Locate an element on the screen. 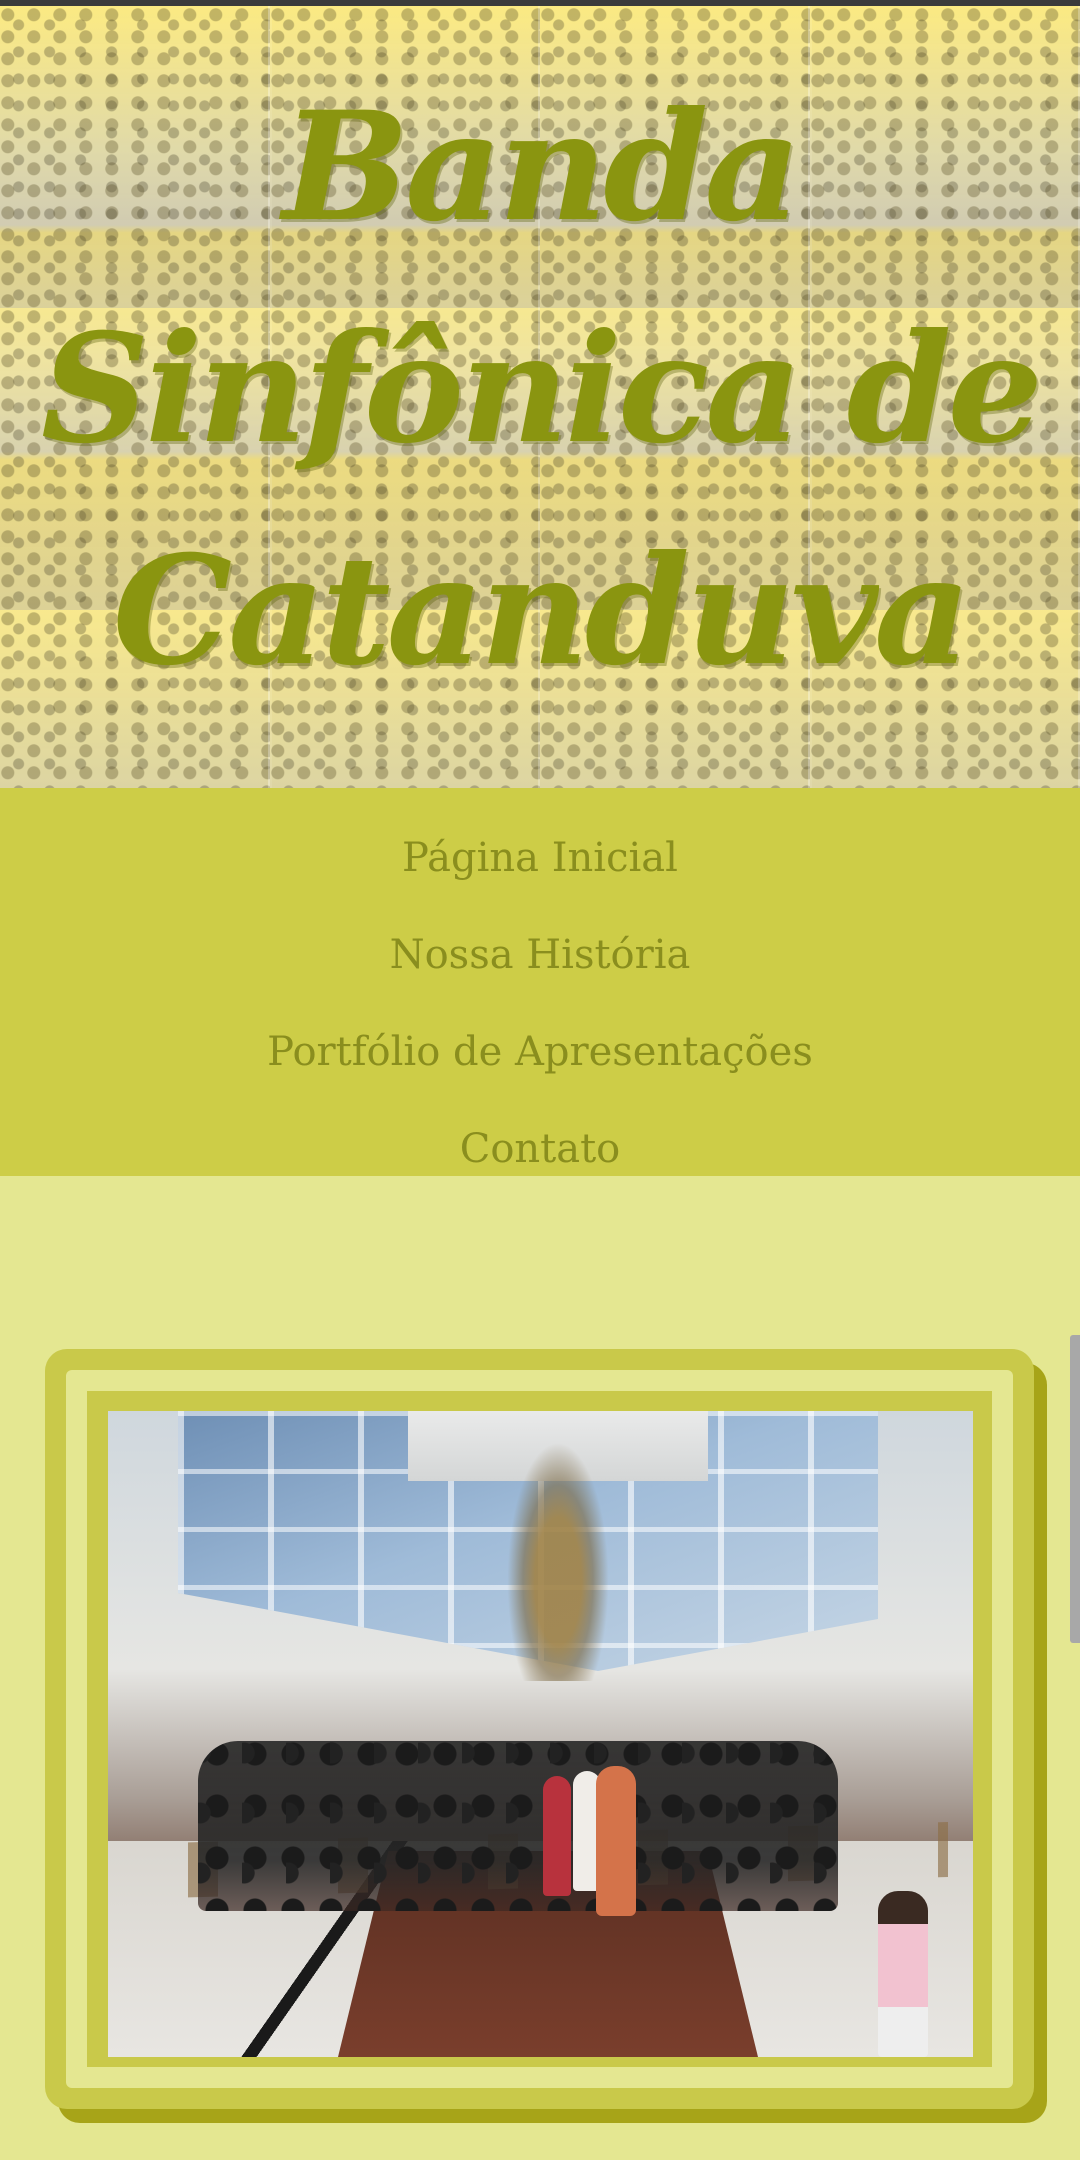  nav-link-history: Nossa História is located at coordinates (540, 955).